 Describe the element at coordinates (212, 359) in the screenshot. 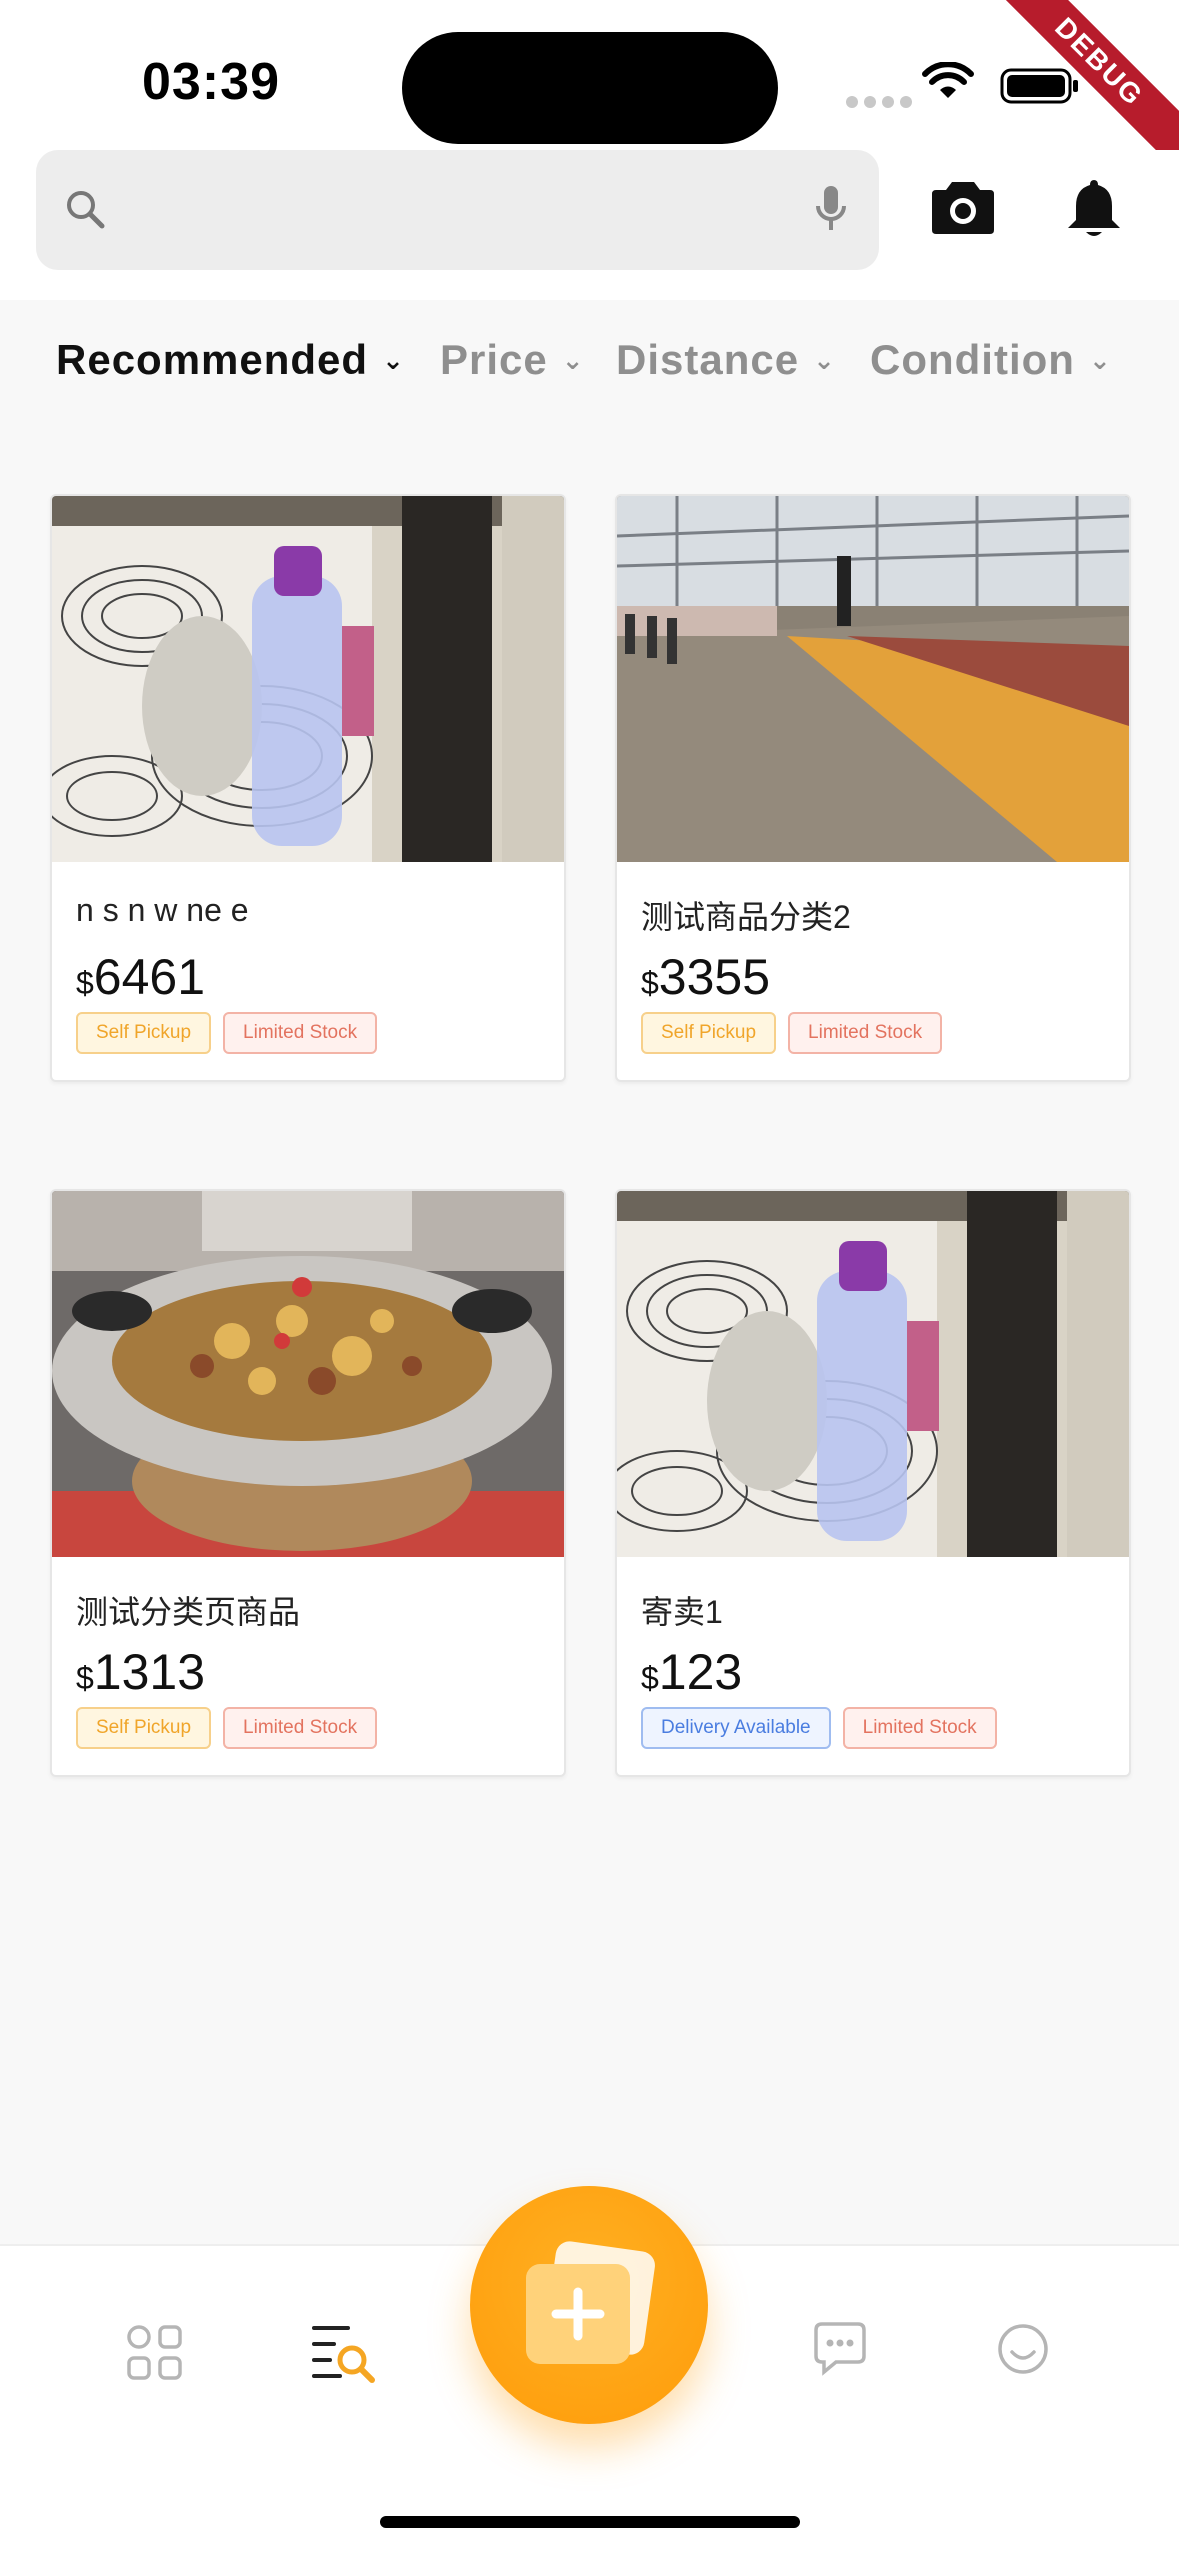

I see `filter-label: Recommended` at that location.